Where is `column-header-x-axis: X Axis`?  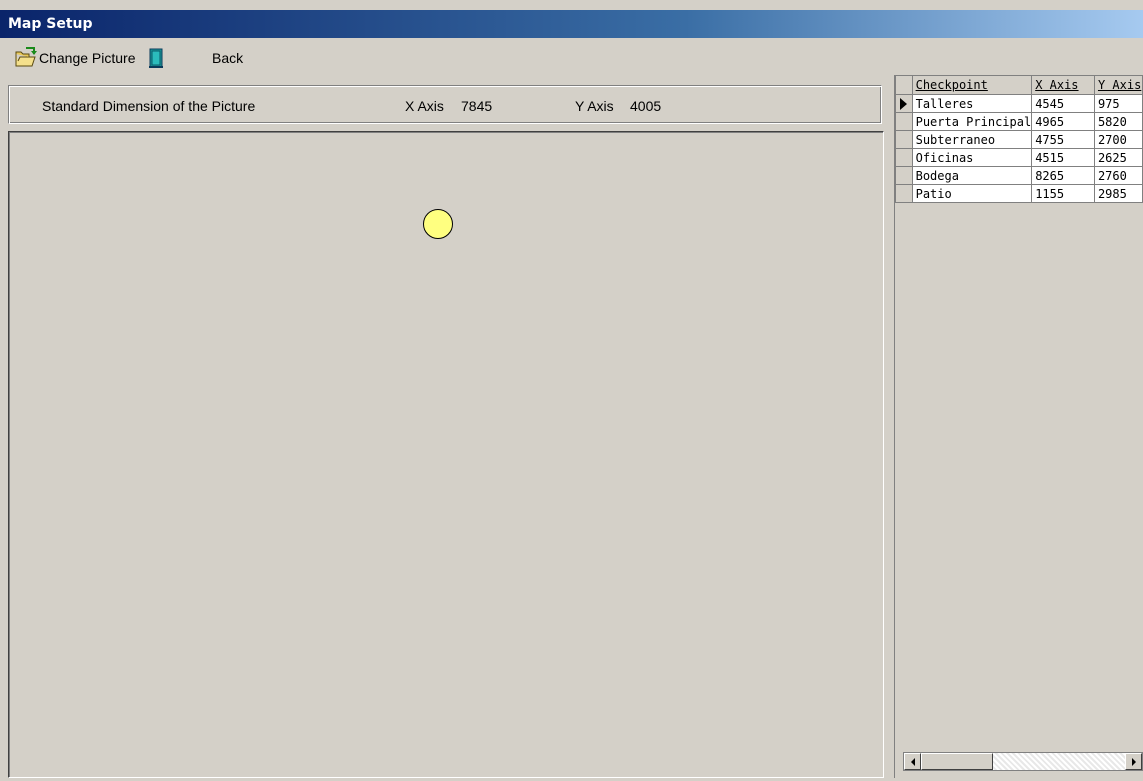 column-header-x-axis: X Axis is located at coordinates (1063, 85).